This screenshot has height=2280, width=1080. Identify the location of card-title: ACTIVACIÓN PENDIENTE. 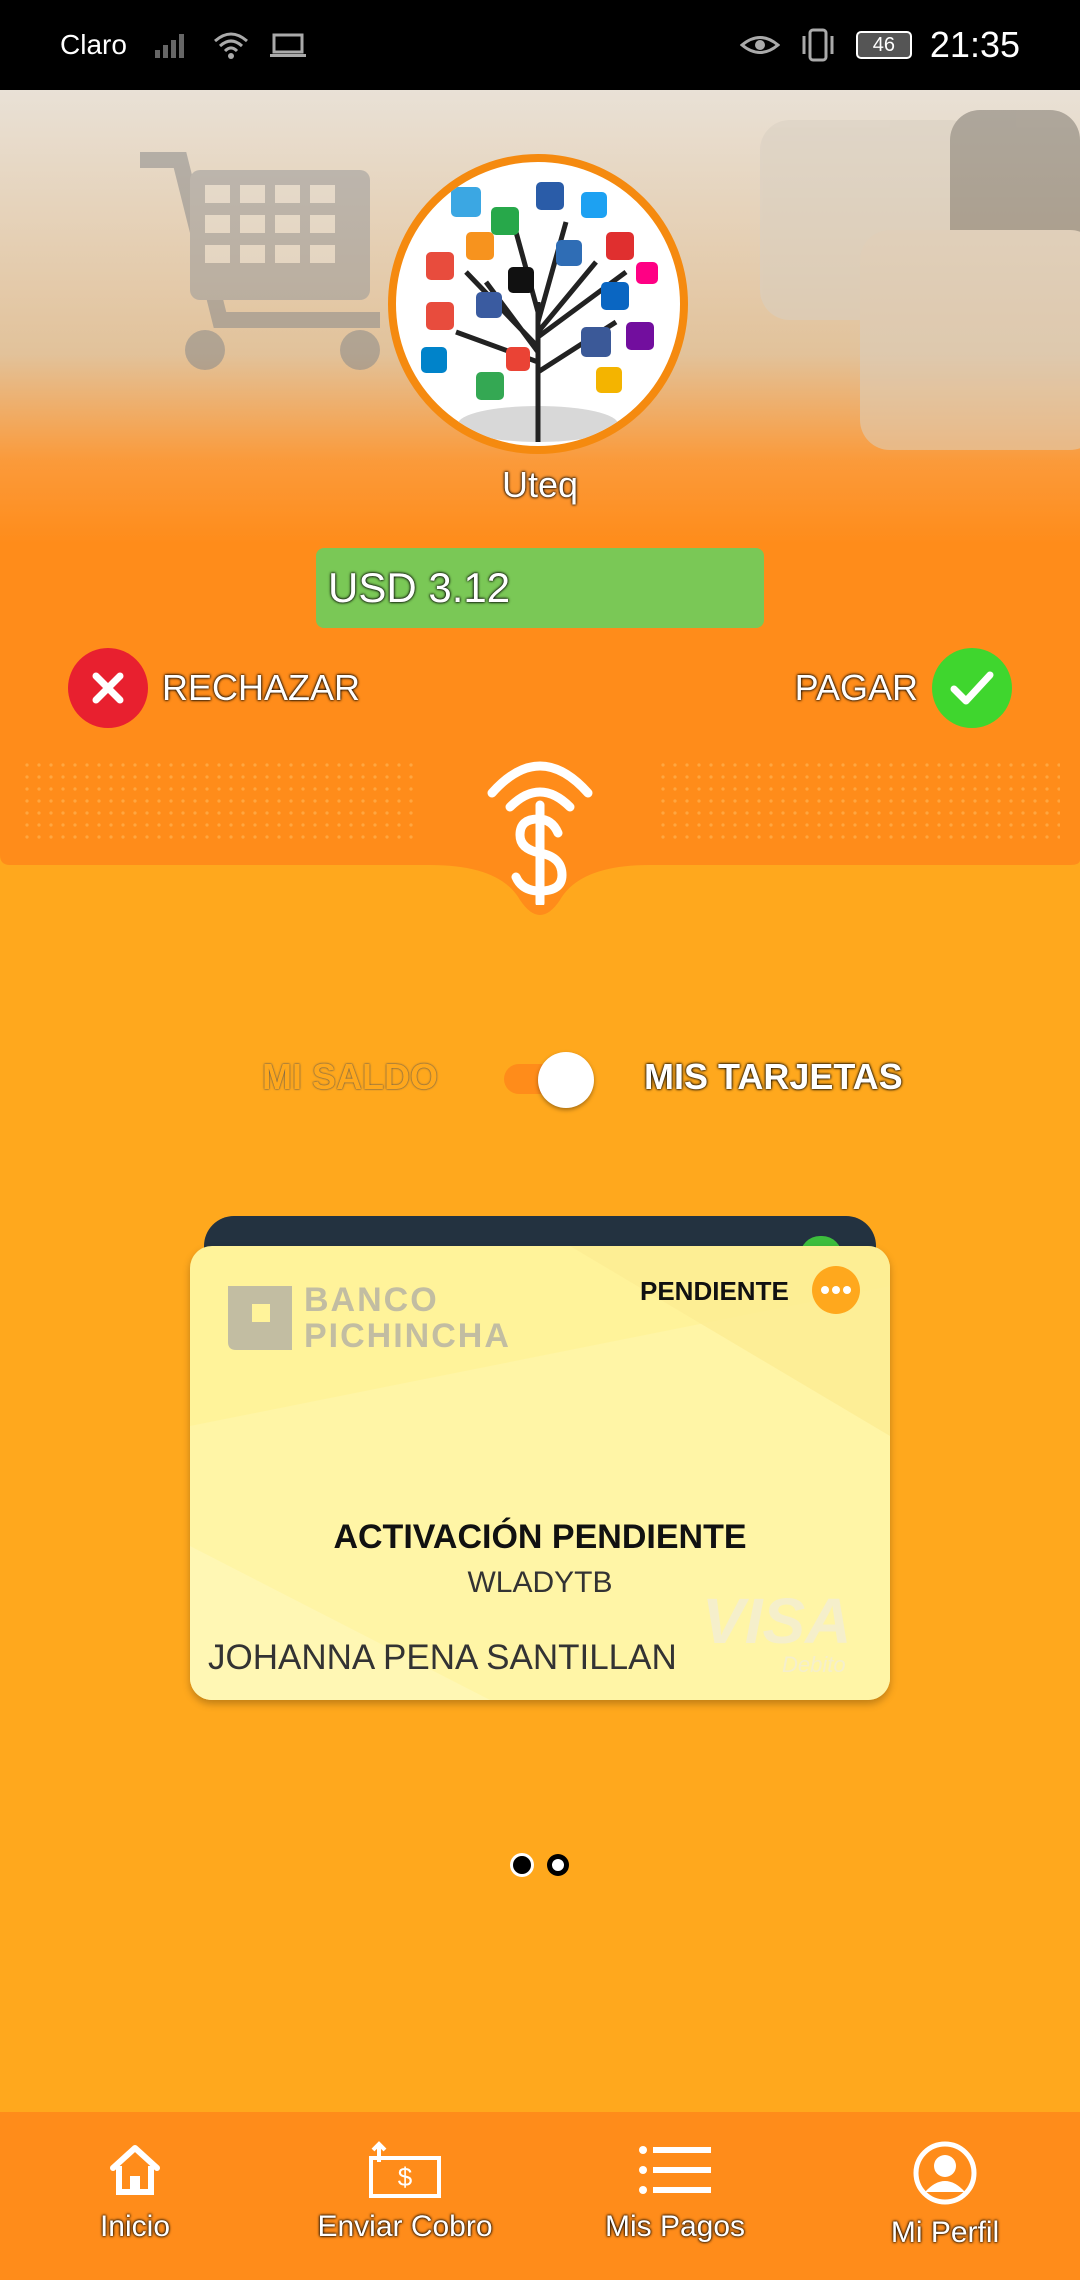
(540, 1537).